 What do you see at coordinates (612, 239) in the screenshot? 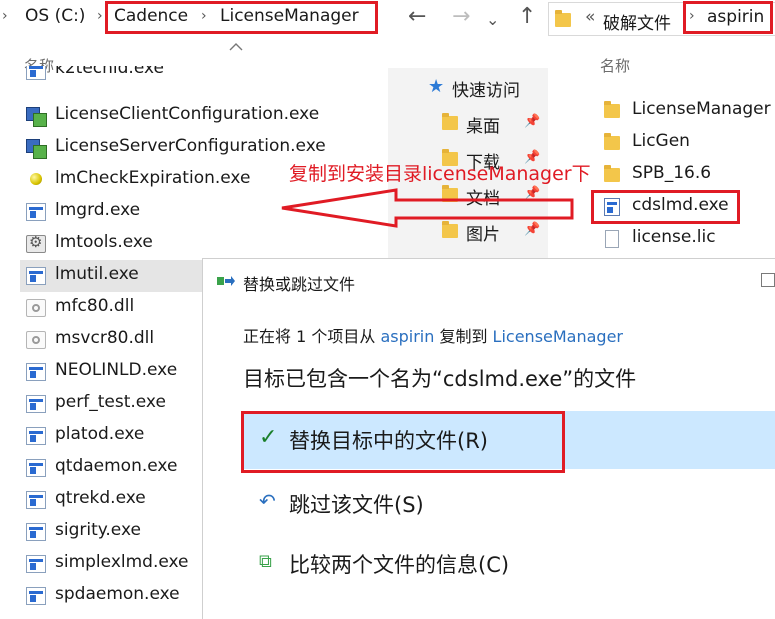
I see `document-icon` at bounding box center [612, 239].